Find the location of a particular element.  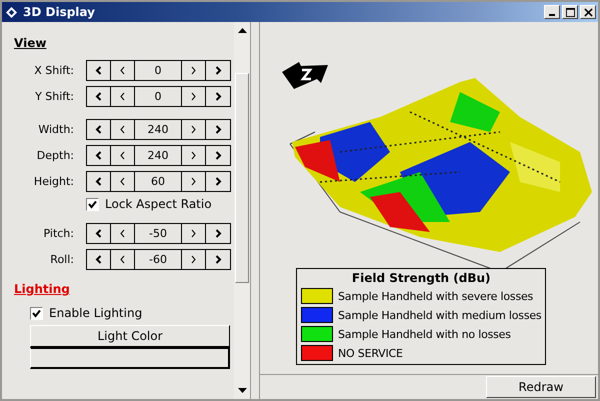

field-label: Depth: is located at coordinates (55, 155).